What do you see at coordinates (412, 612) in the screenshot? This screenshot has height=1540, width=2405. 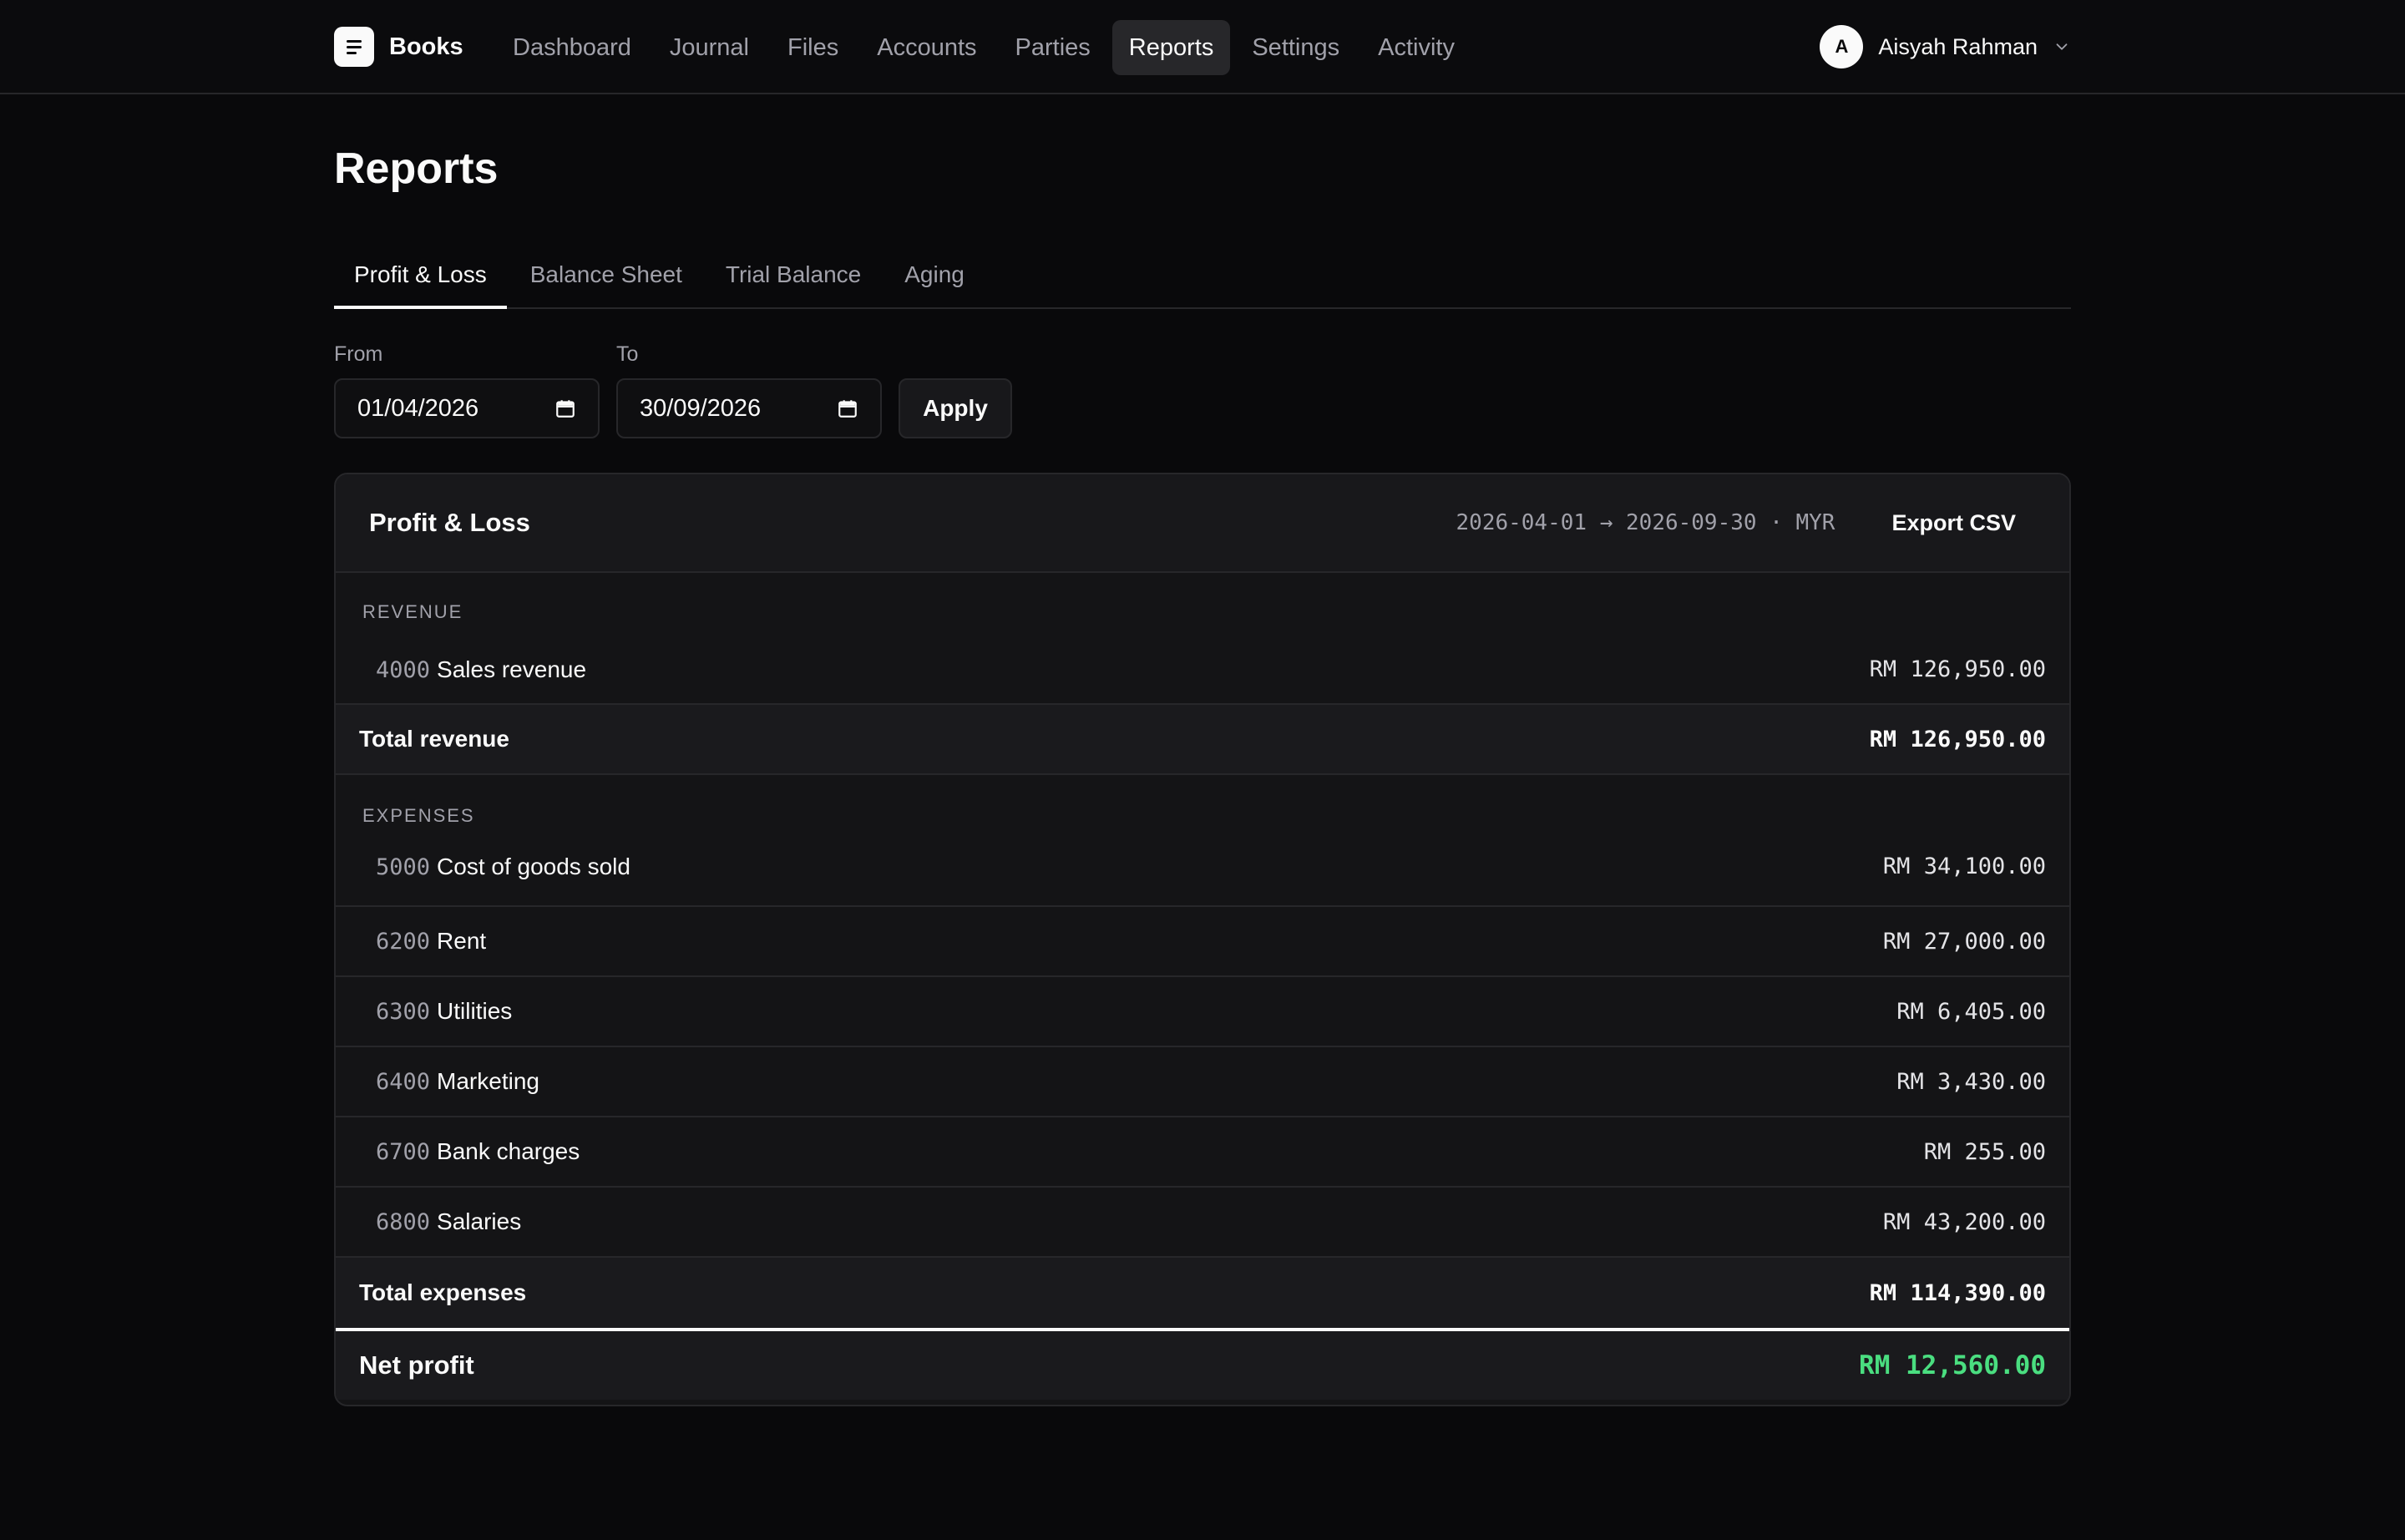 I see `revenue-section-label: REVENUE` at bounding box center [412, 612].